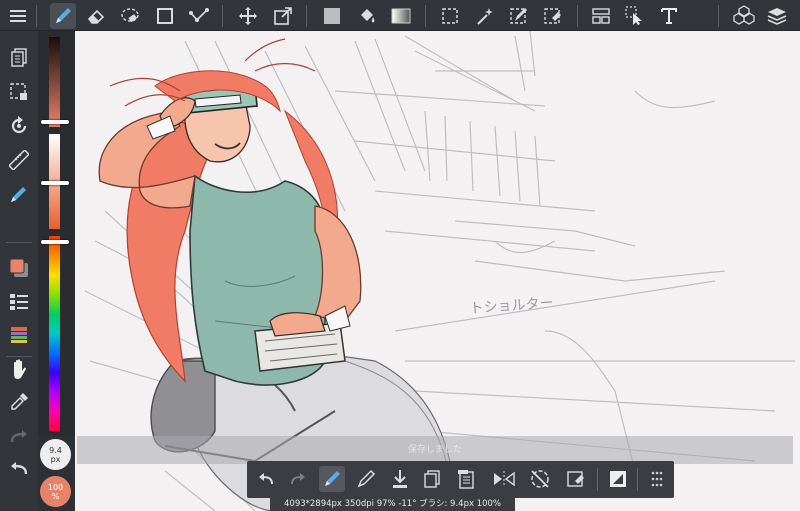 The image size is (800, 511). Describe the element at coordinates (55, 496) in the screenshot. I see `brush-opacity-unit: %` at that location.